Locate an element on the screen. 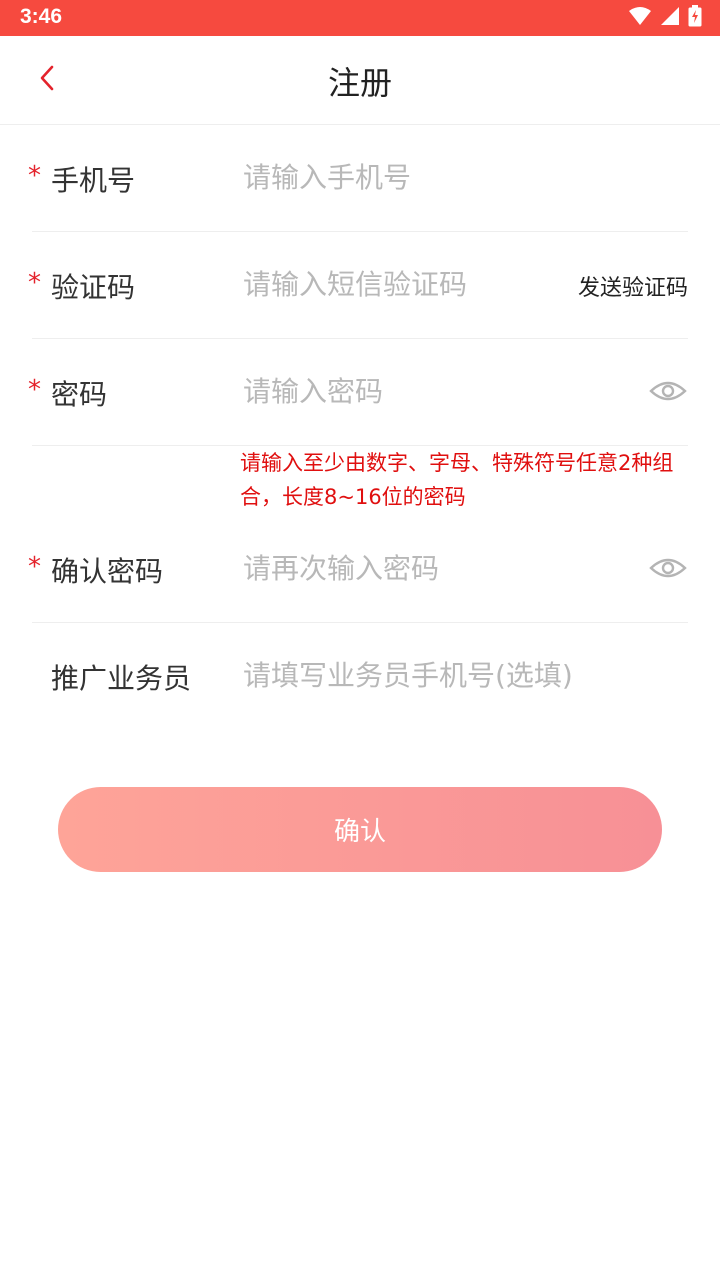 The image size is (720, 1280). password-visibility-toggle is located at coordinates (668, 393).